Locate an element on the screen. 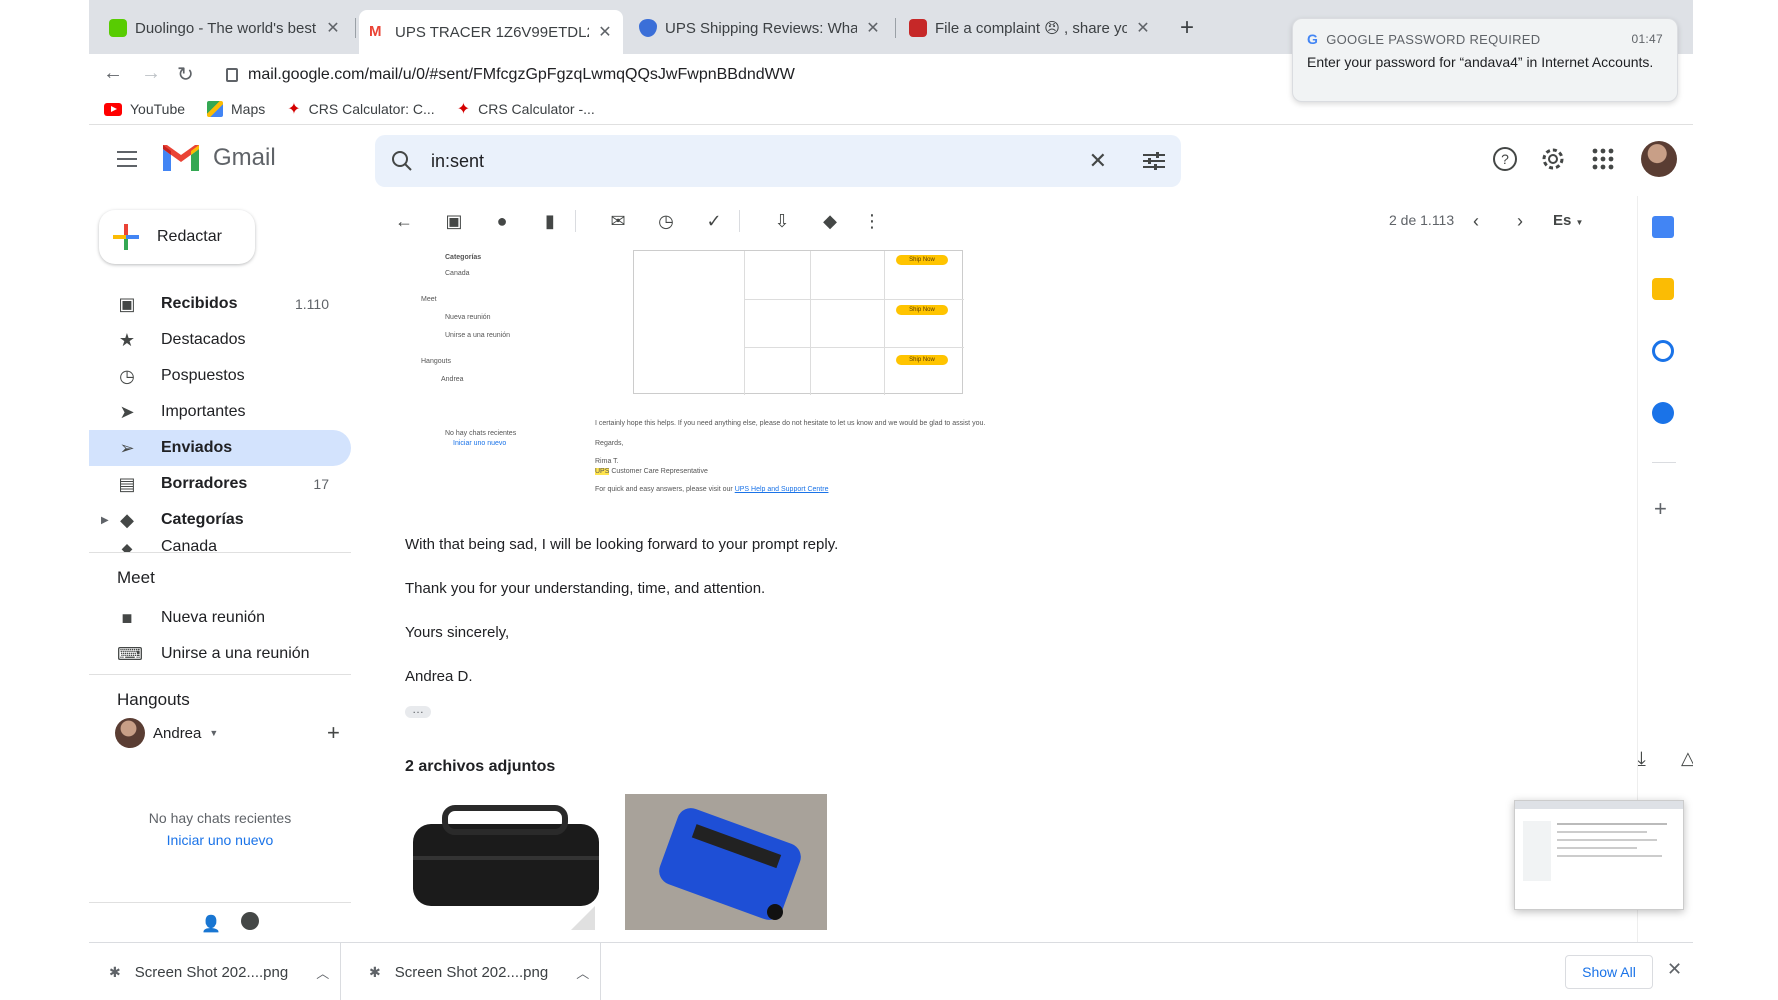 The width and height of the screenshot is (1778, 1000). meet-join-meeting: ⌨ Unirse a una reunión is located at coordinates (220, 654).